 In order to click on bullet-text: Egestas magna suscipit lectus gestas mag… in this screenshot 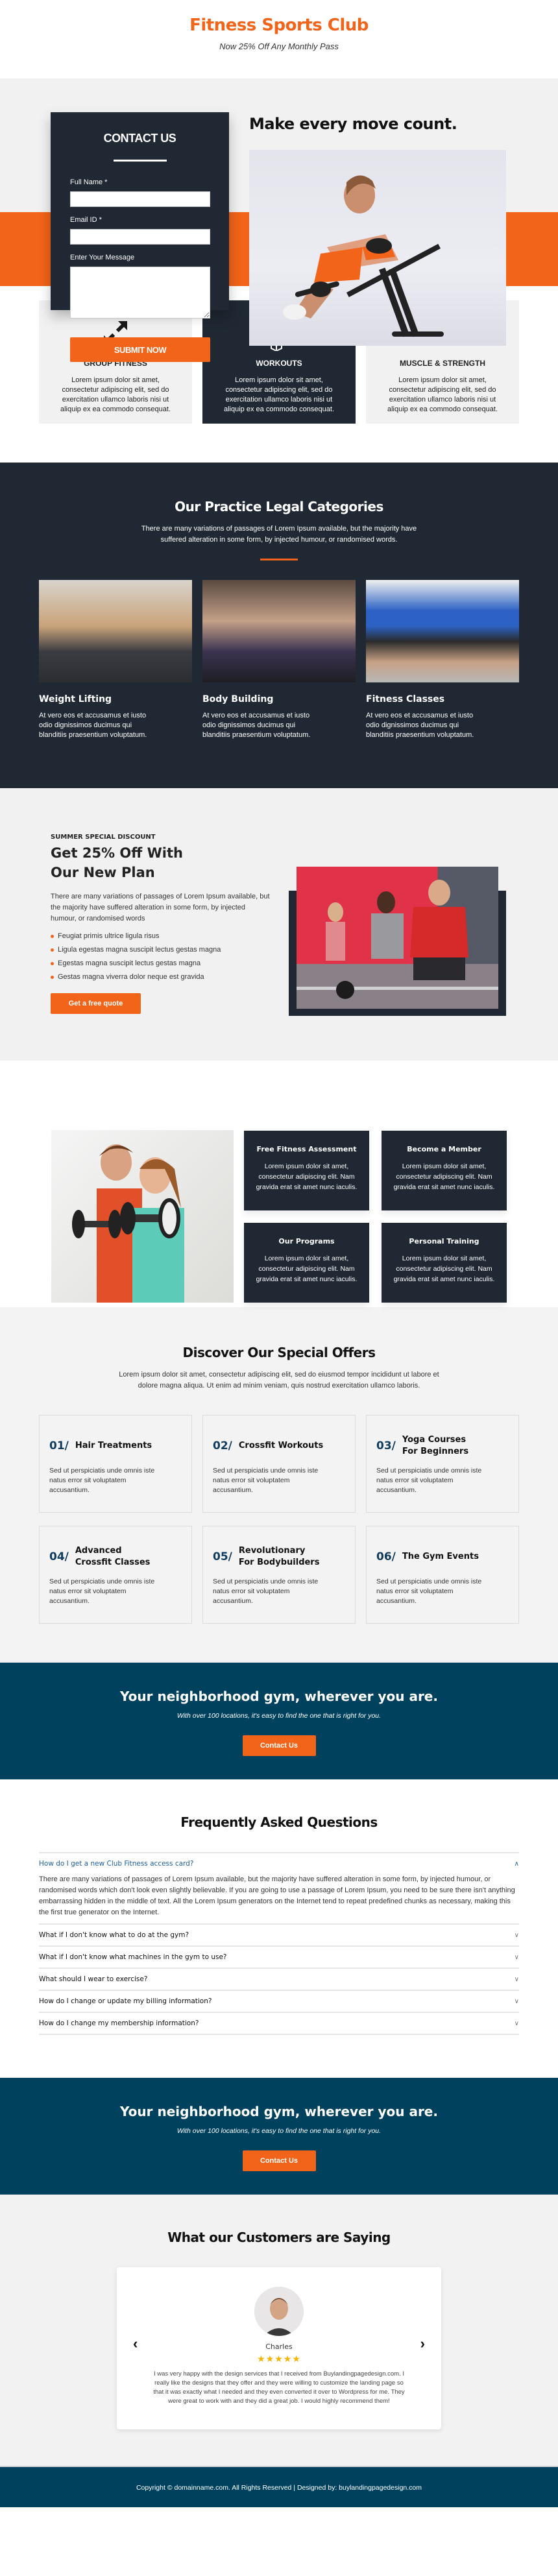, I will do `click(129, 963)`.